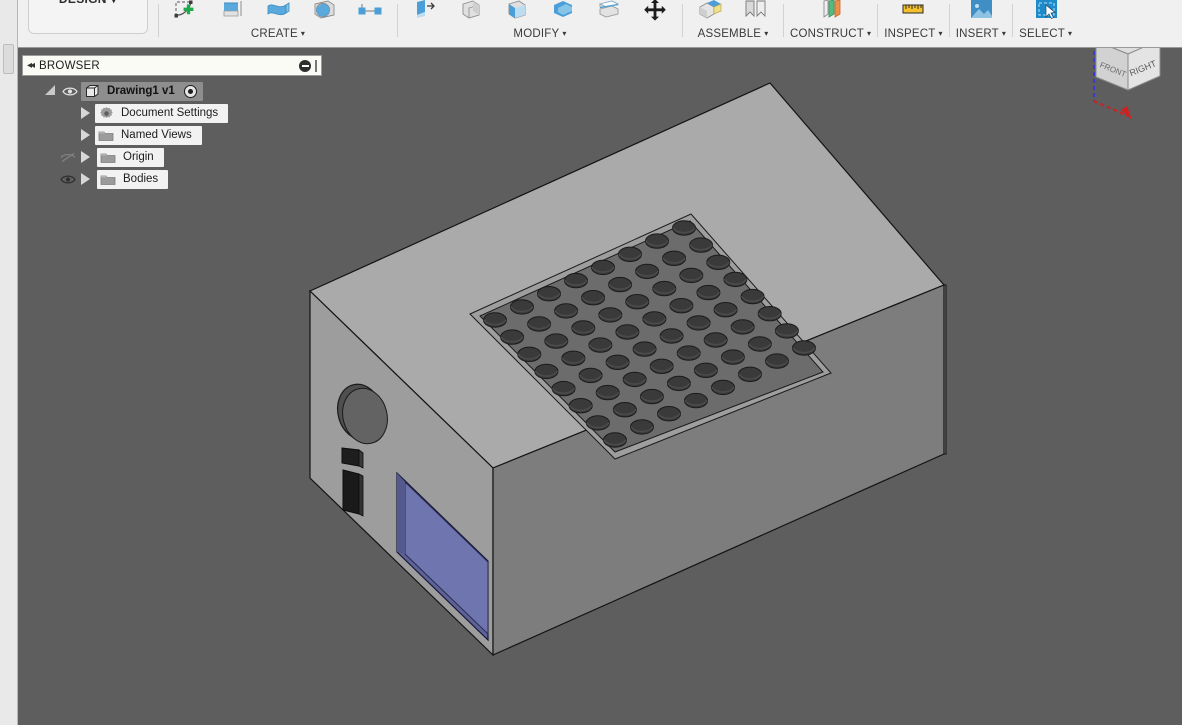 Image resolution: width=1182 pixels, height=725 pixels. Describe the element at coordinates (190, 91) in the screenshot. I see `activate-radio` at that location.